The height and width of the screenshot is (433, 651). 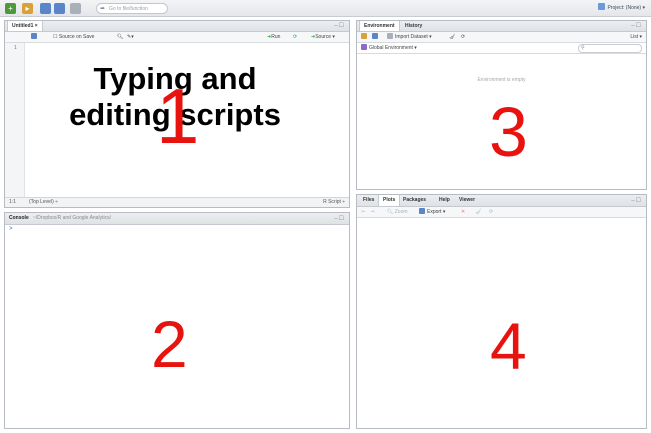 What do you see at coordinates (602, 6) in the screenshot?
I see `project-icon` at bounding box center [602, 6].